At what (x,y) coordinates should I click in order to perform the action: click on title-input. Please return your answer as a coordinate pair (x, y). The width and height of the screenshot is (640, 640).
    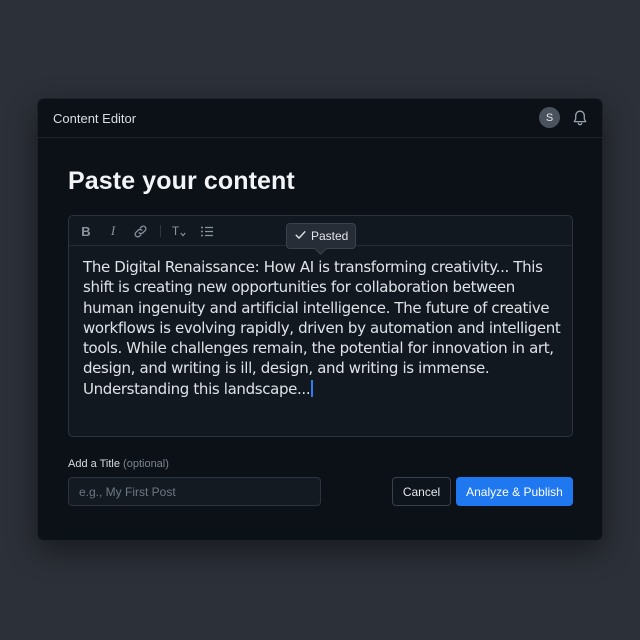
    Looking at the image, I should click on (194, 491).